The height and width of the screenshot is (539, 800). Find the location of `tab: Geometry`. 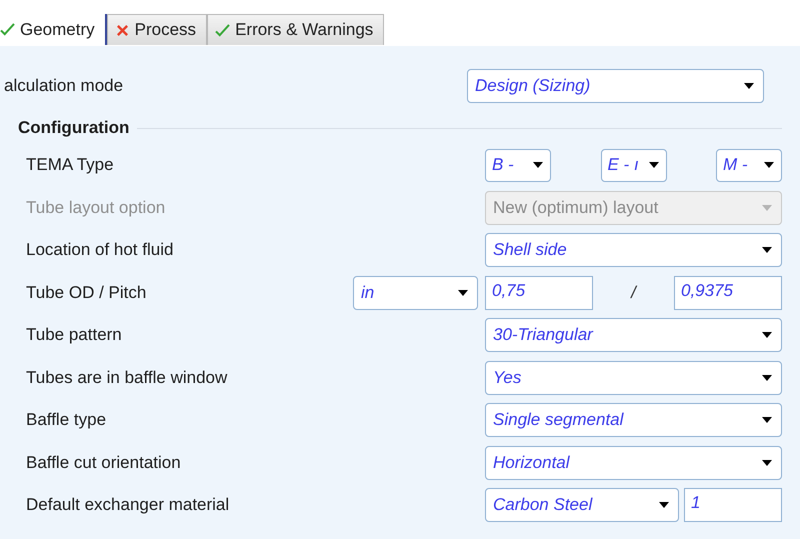

tab: Geometry is located at coordinates (53, 29).